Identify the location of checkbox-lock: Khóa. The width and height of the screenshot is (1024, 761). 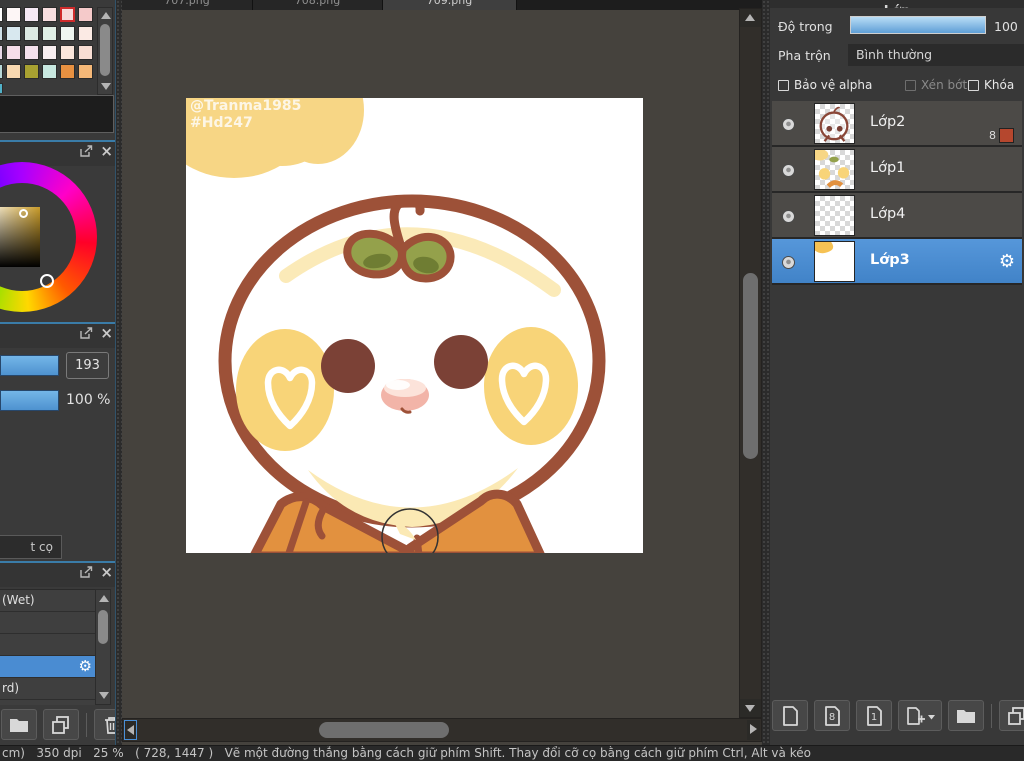
(991, 85).